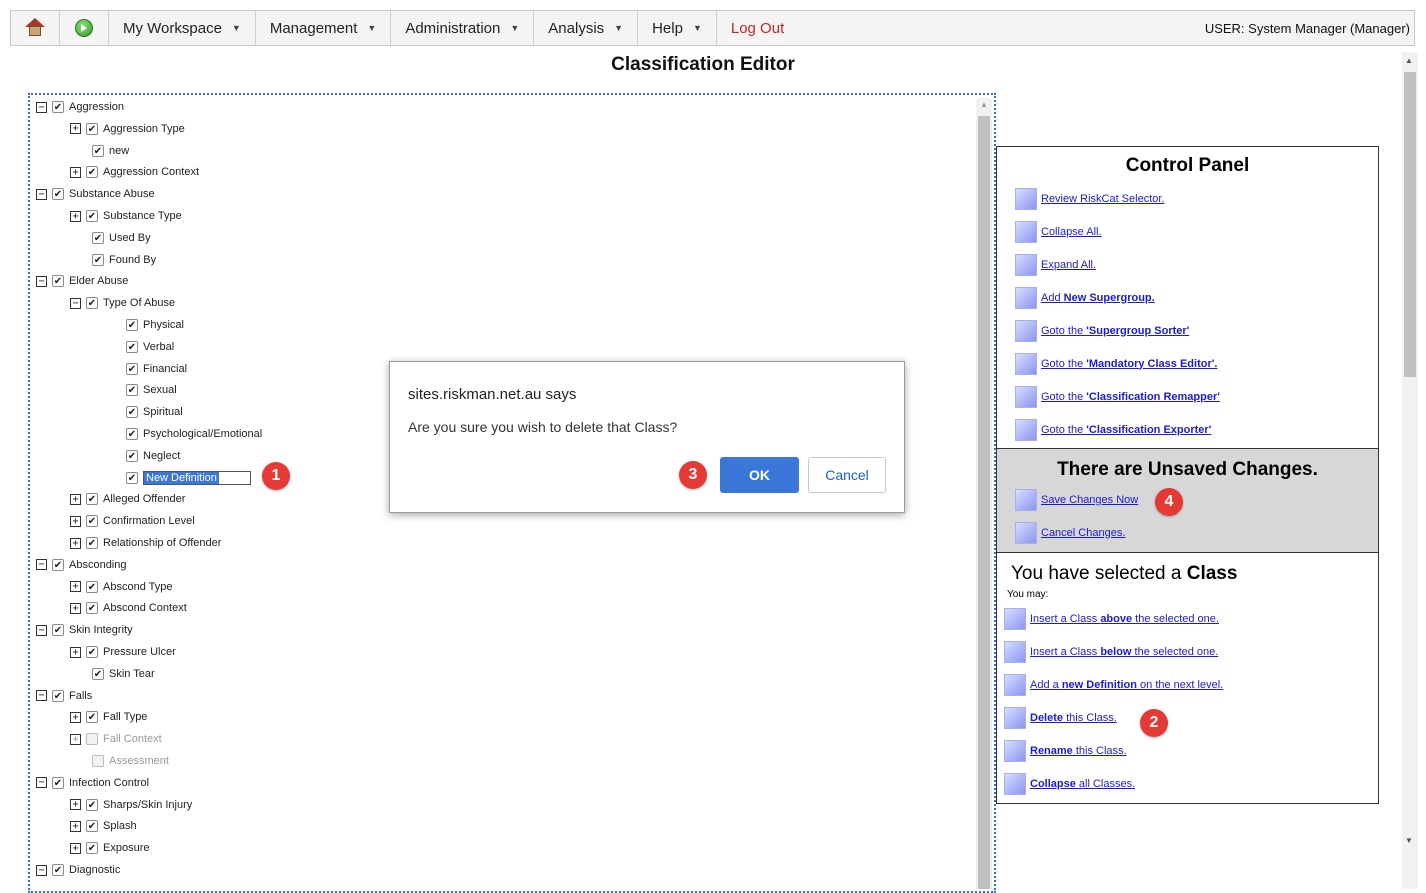 The image size is (1426, 893). What do you see at coordinates (123, 652) in the screenshot?
I see `tree-node: + ✔ Pressure Ulcer` at bounding box center [123, 652].